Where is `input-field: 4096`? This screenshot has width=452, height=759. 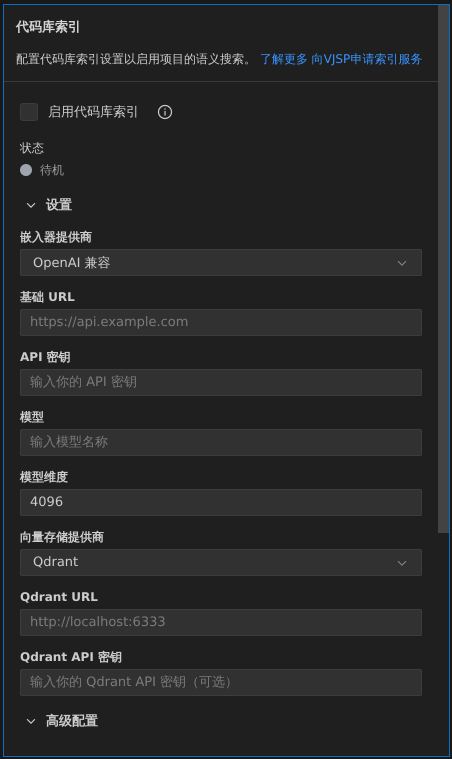 input-field: 4096 is located at coordinates (221, 502).